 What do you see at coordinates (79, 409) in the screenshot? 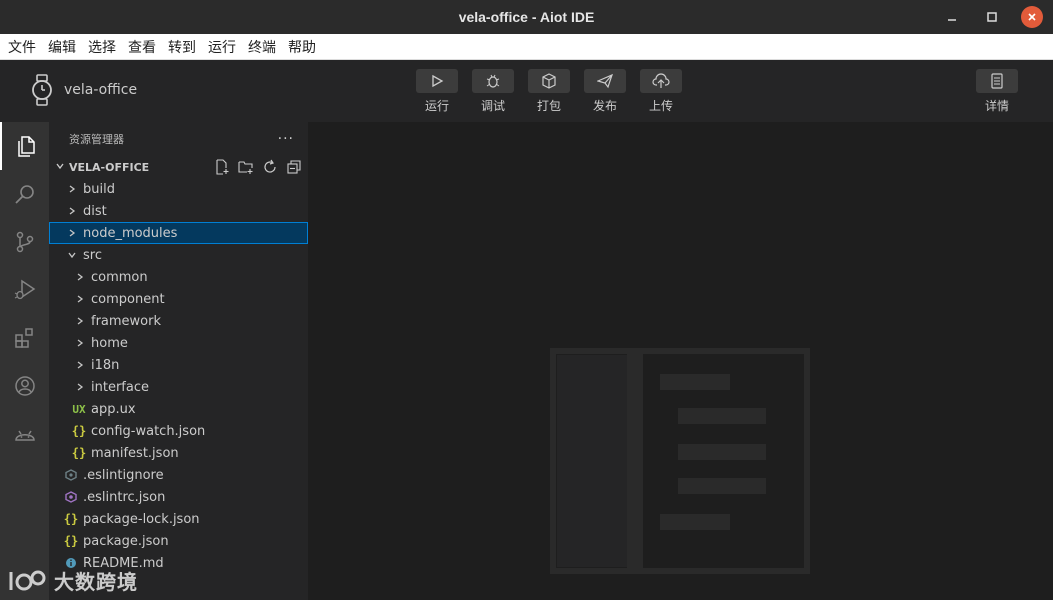
I see `ux-file-icon: UX` at bounding box center [79, 409].